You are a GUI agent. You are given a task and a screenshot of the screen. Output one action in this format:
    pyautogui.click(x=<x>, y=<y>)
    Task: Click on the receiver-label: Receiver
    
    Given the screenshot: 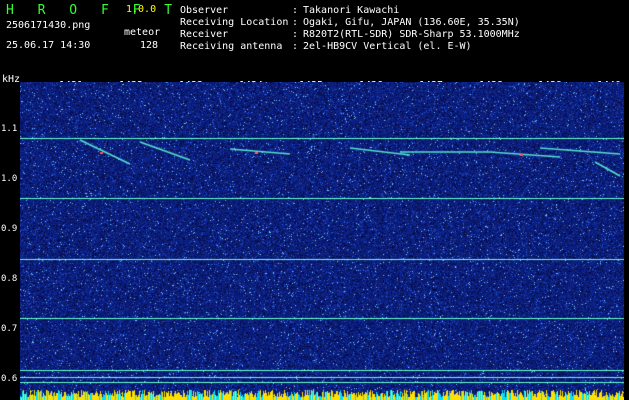 What is the action you would take?
    pyautogui.click(x=204, y=34)
    